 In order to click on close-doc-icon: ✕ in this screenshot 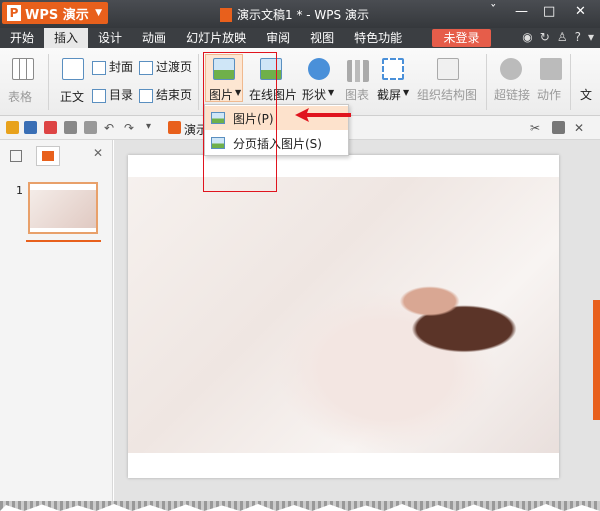, I will do `click(580, 128)`.